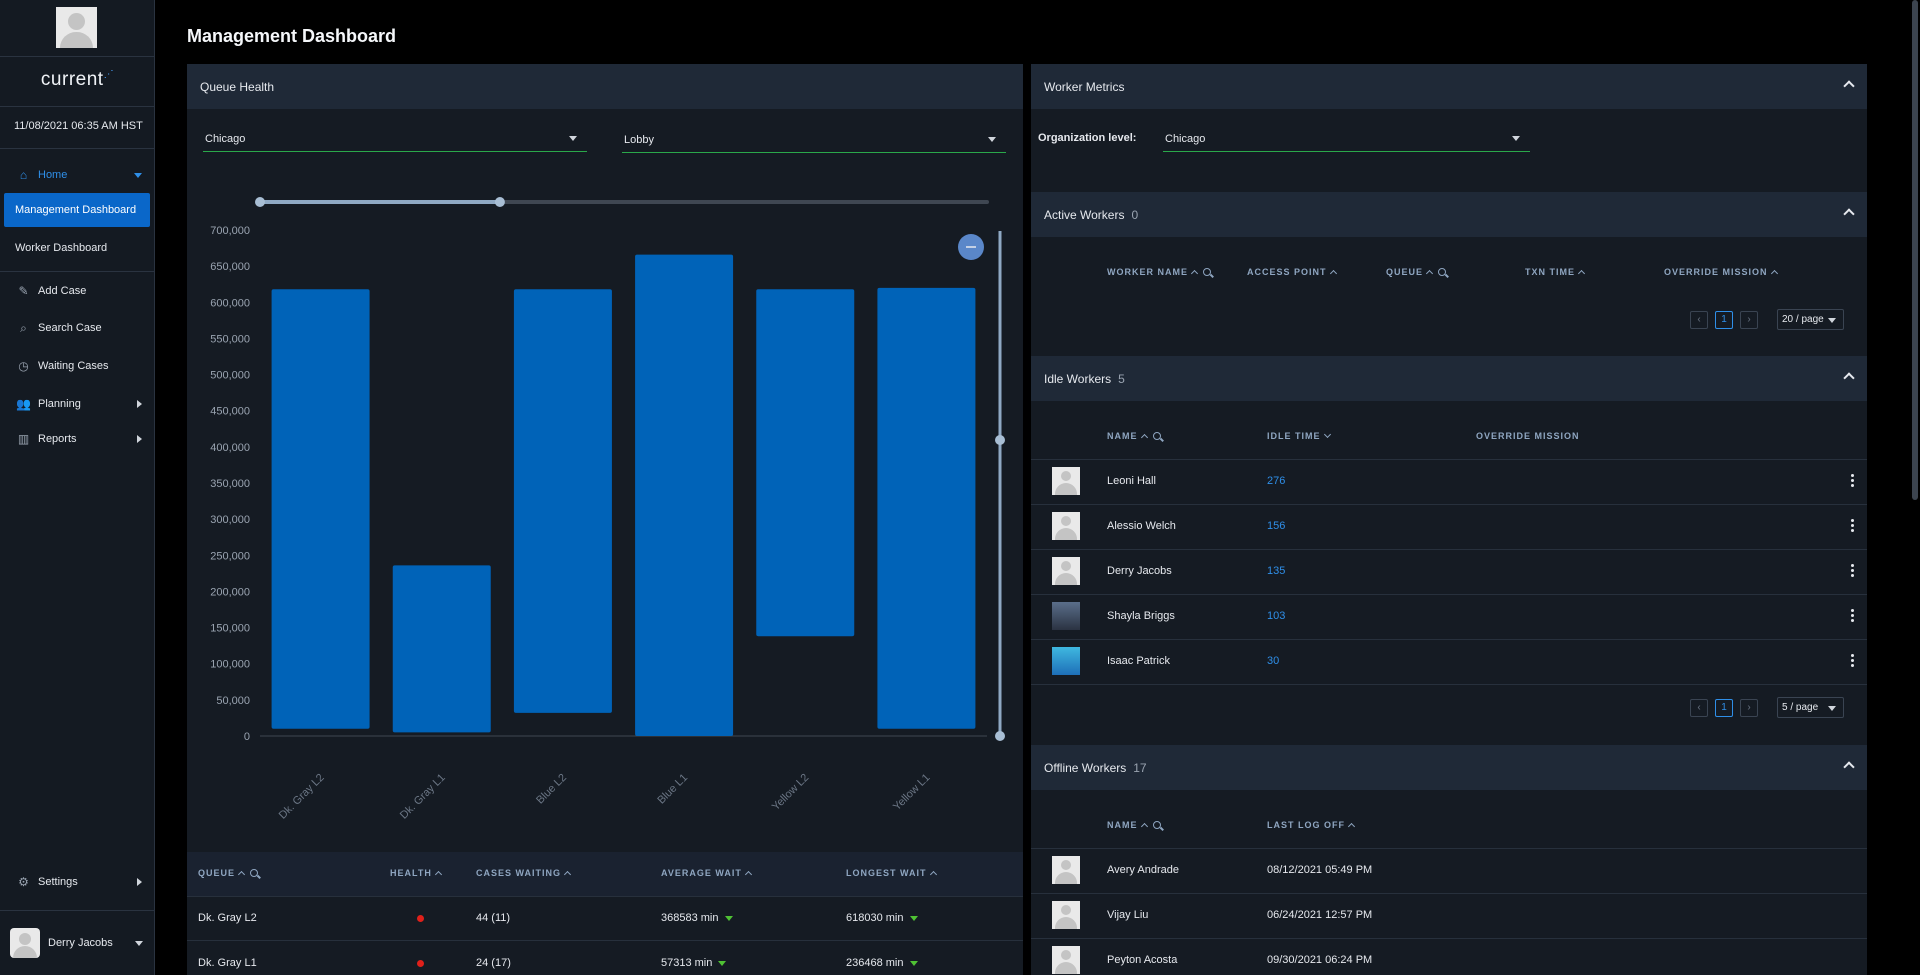  Describe the element at coordinates (814, 140) in the screenshot. I see `area-select: Lobby` at that location.